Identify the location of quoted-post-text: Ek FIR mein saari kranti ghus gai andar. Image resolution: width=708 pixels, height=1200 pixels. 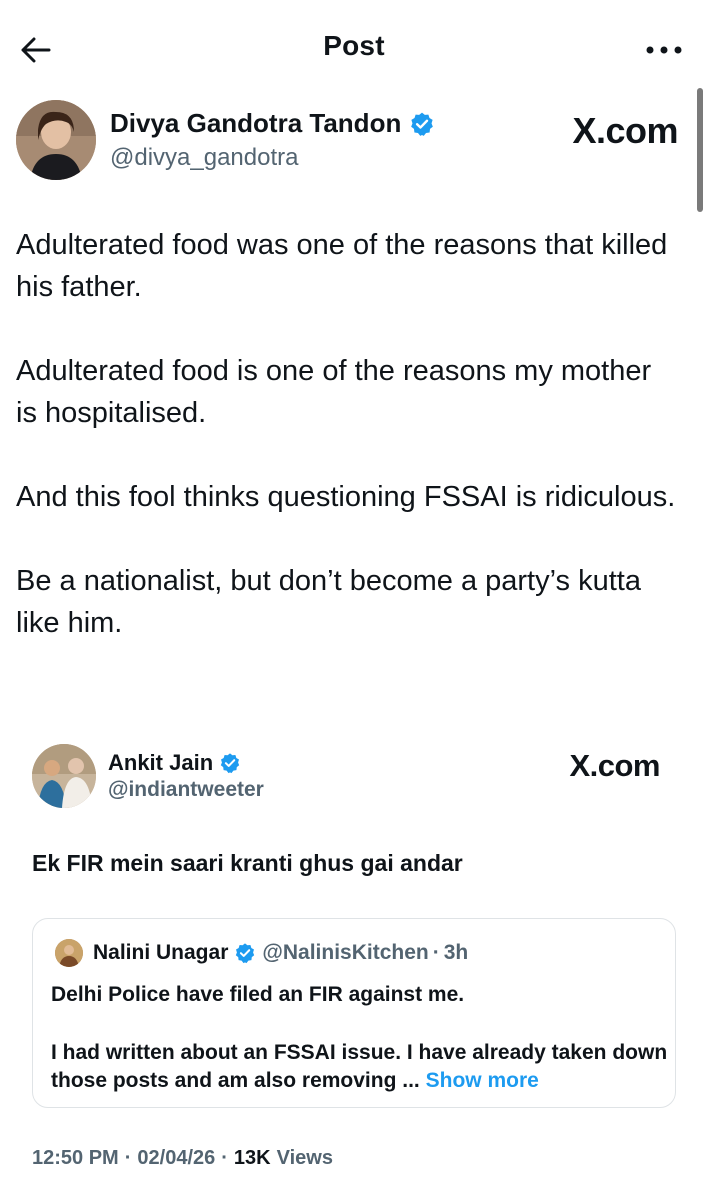
(247, 863).